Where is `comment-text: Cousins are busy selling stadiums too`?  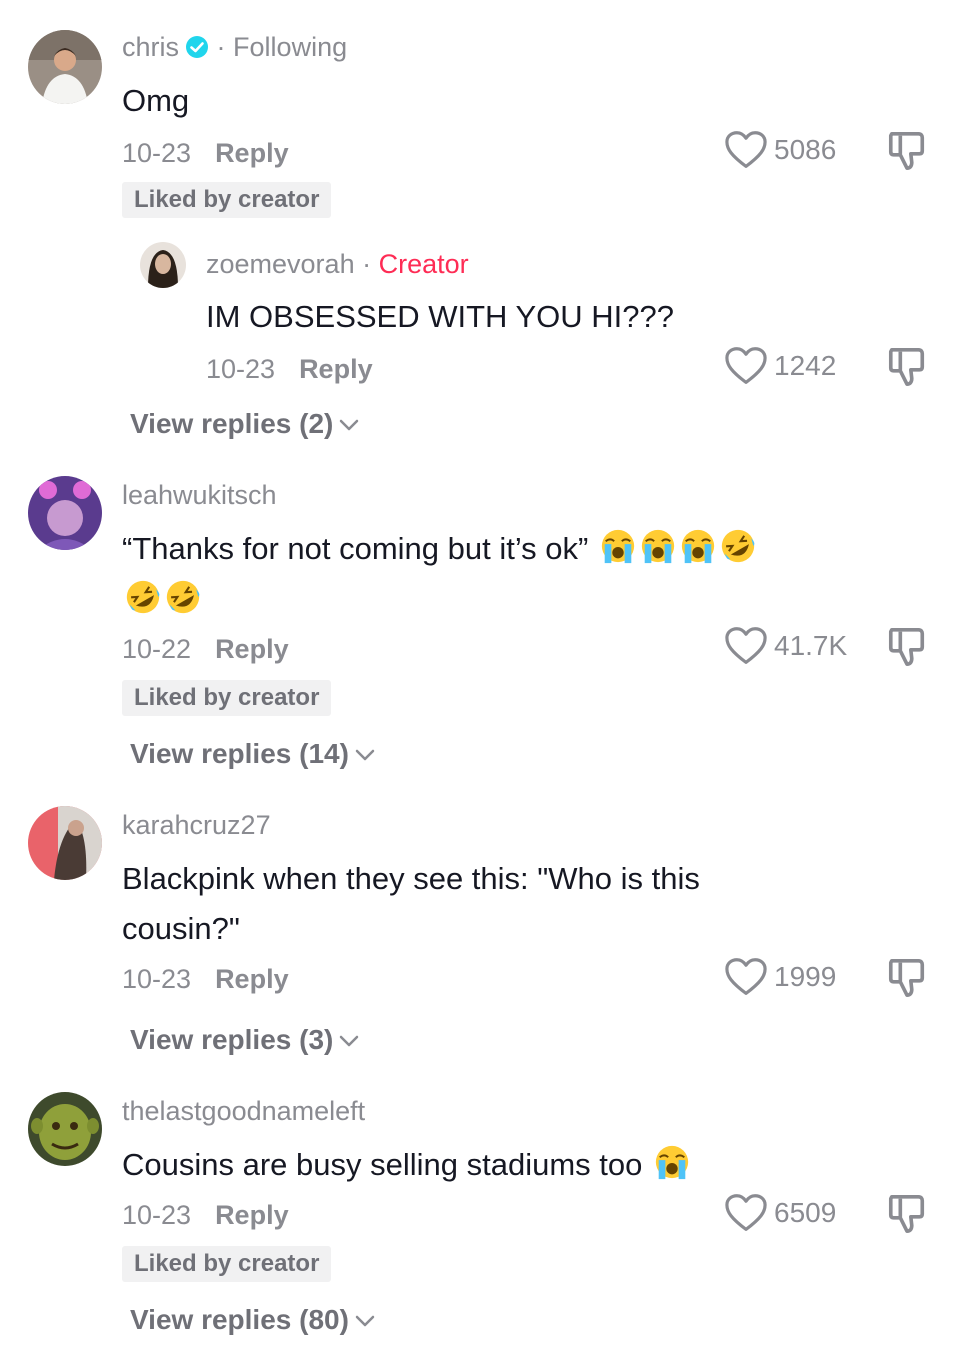
comment-text: Cousins are busy selling stadiums too is located at coordinates (382, 1164).